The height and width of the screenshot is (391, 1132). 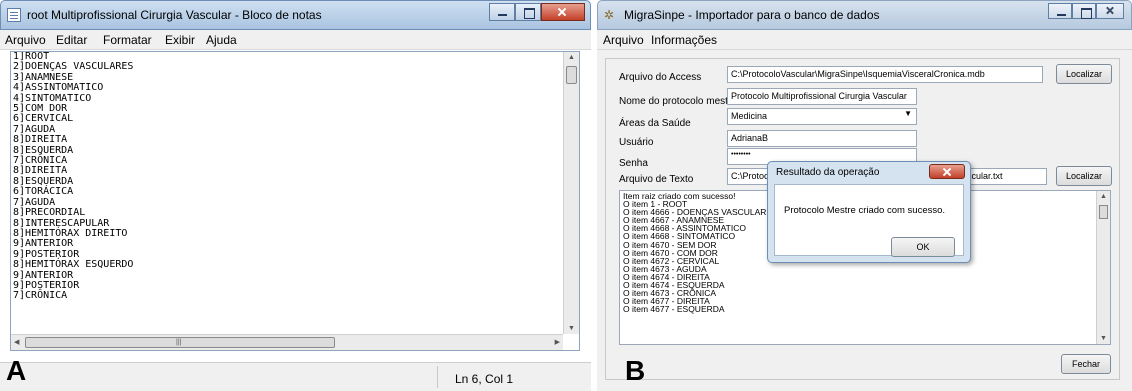 What do you see at coordinates (869, 220) in the screenshot?
I see `dialog-body: Protocolo Mestre criado com sucesso. OK` at bounding box center [869, 220].